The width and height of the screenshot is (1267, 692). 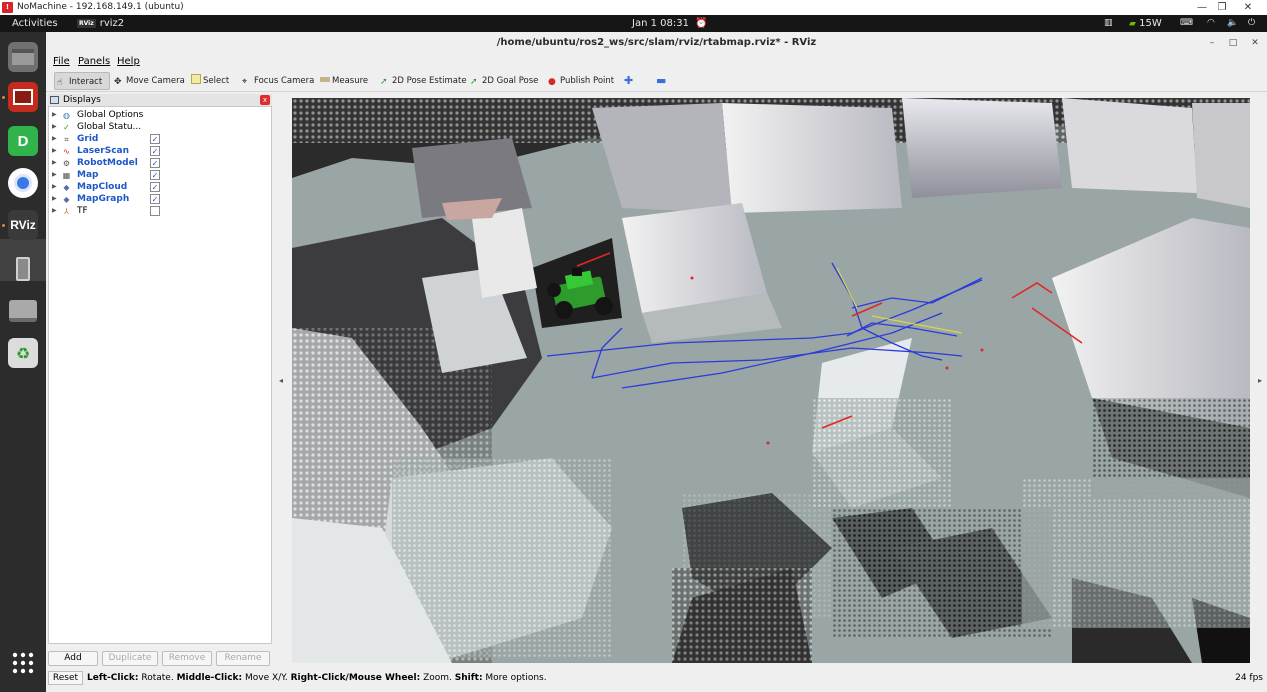 I want to click on app-menu: RViz rviz2, so click(x=100, y=23).